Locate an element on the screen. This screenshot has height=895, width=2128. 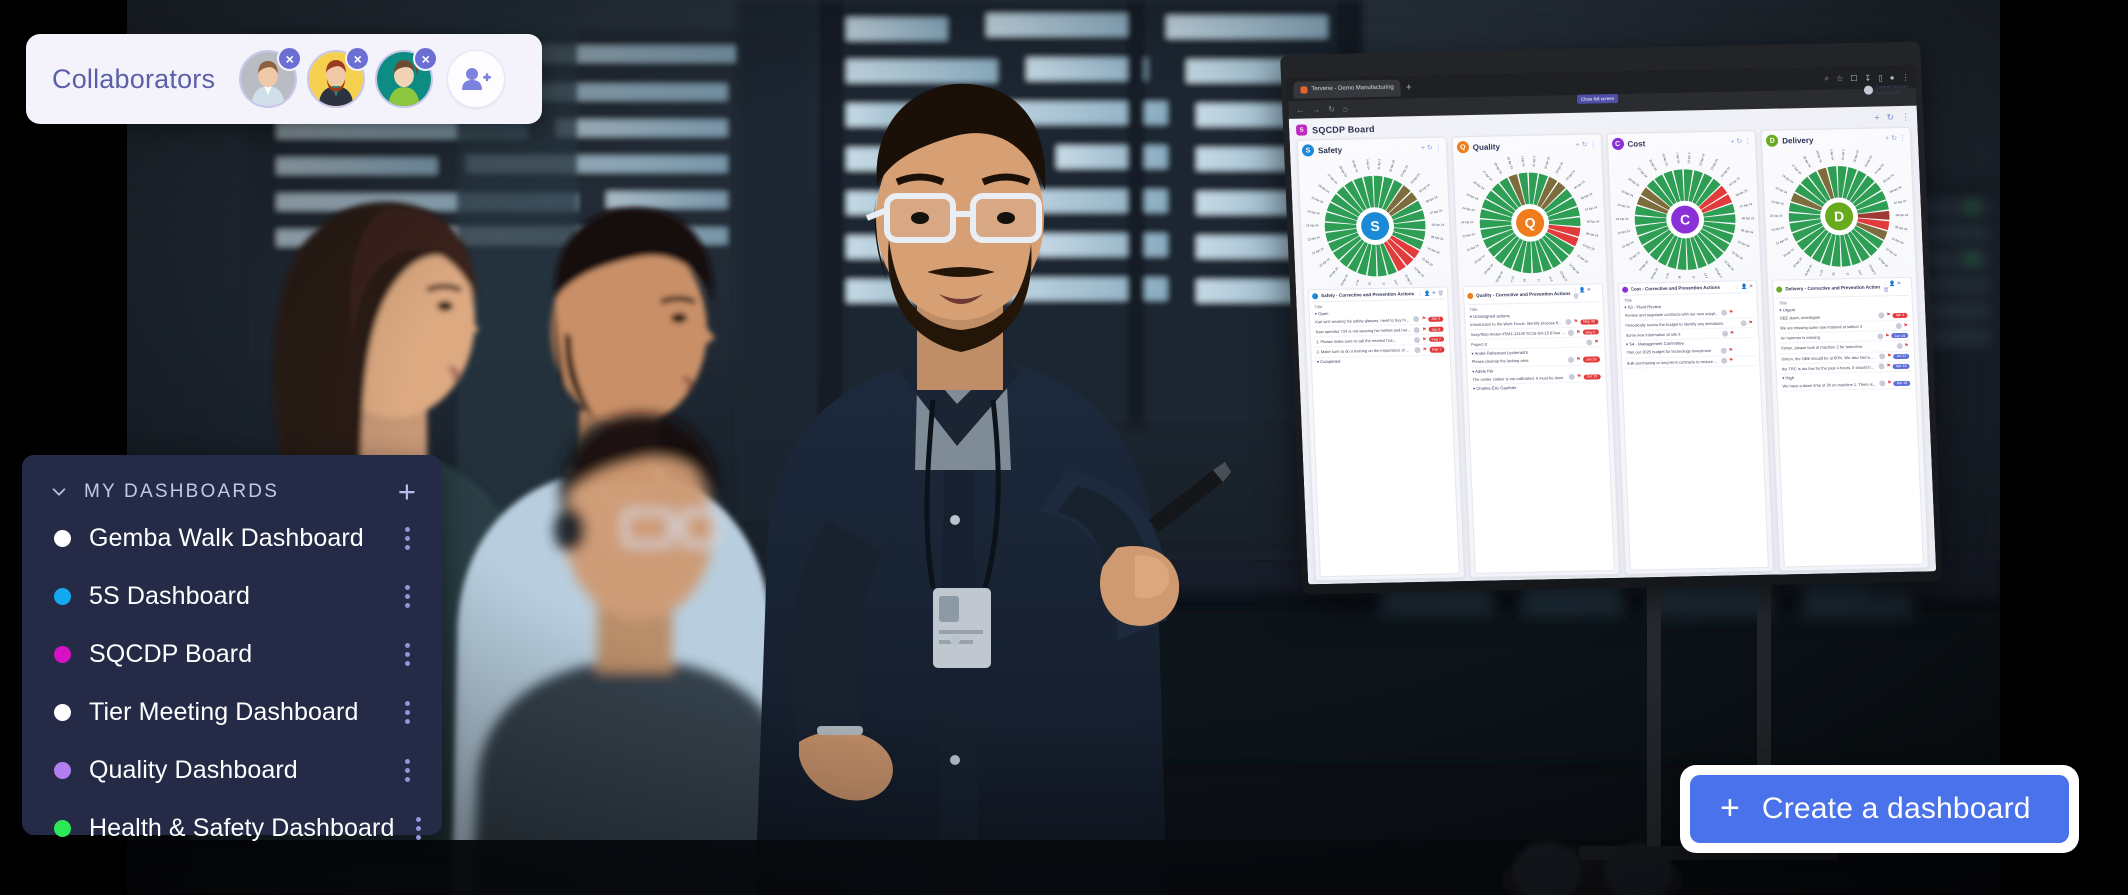
due-date-pill: Apr 18 is located at coordinates (1902, 383).